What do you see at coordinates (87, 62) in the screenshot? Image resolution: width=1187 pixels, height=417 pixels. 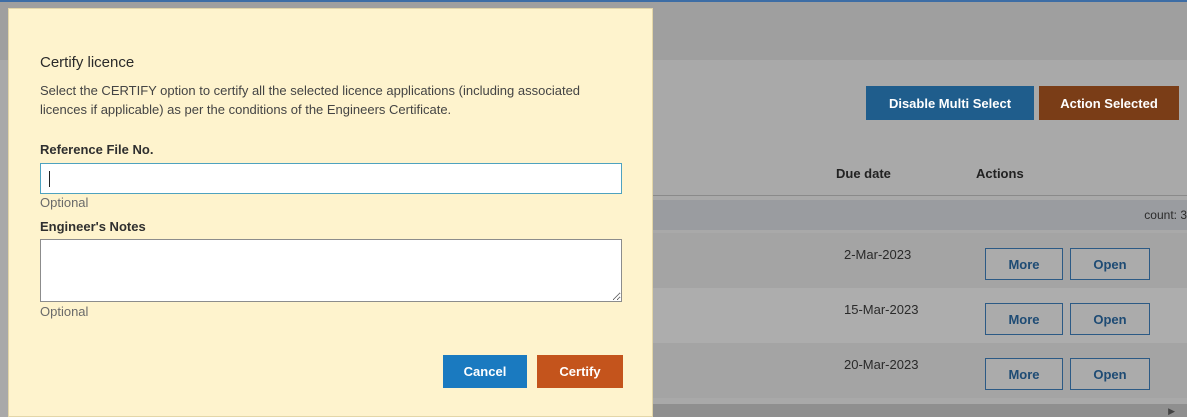 I see `dialog-title: Certify licence` at bounding box center [87, 62].